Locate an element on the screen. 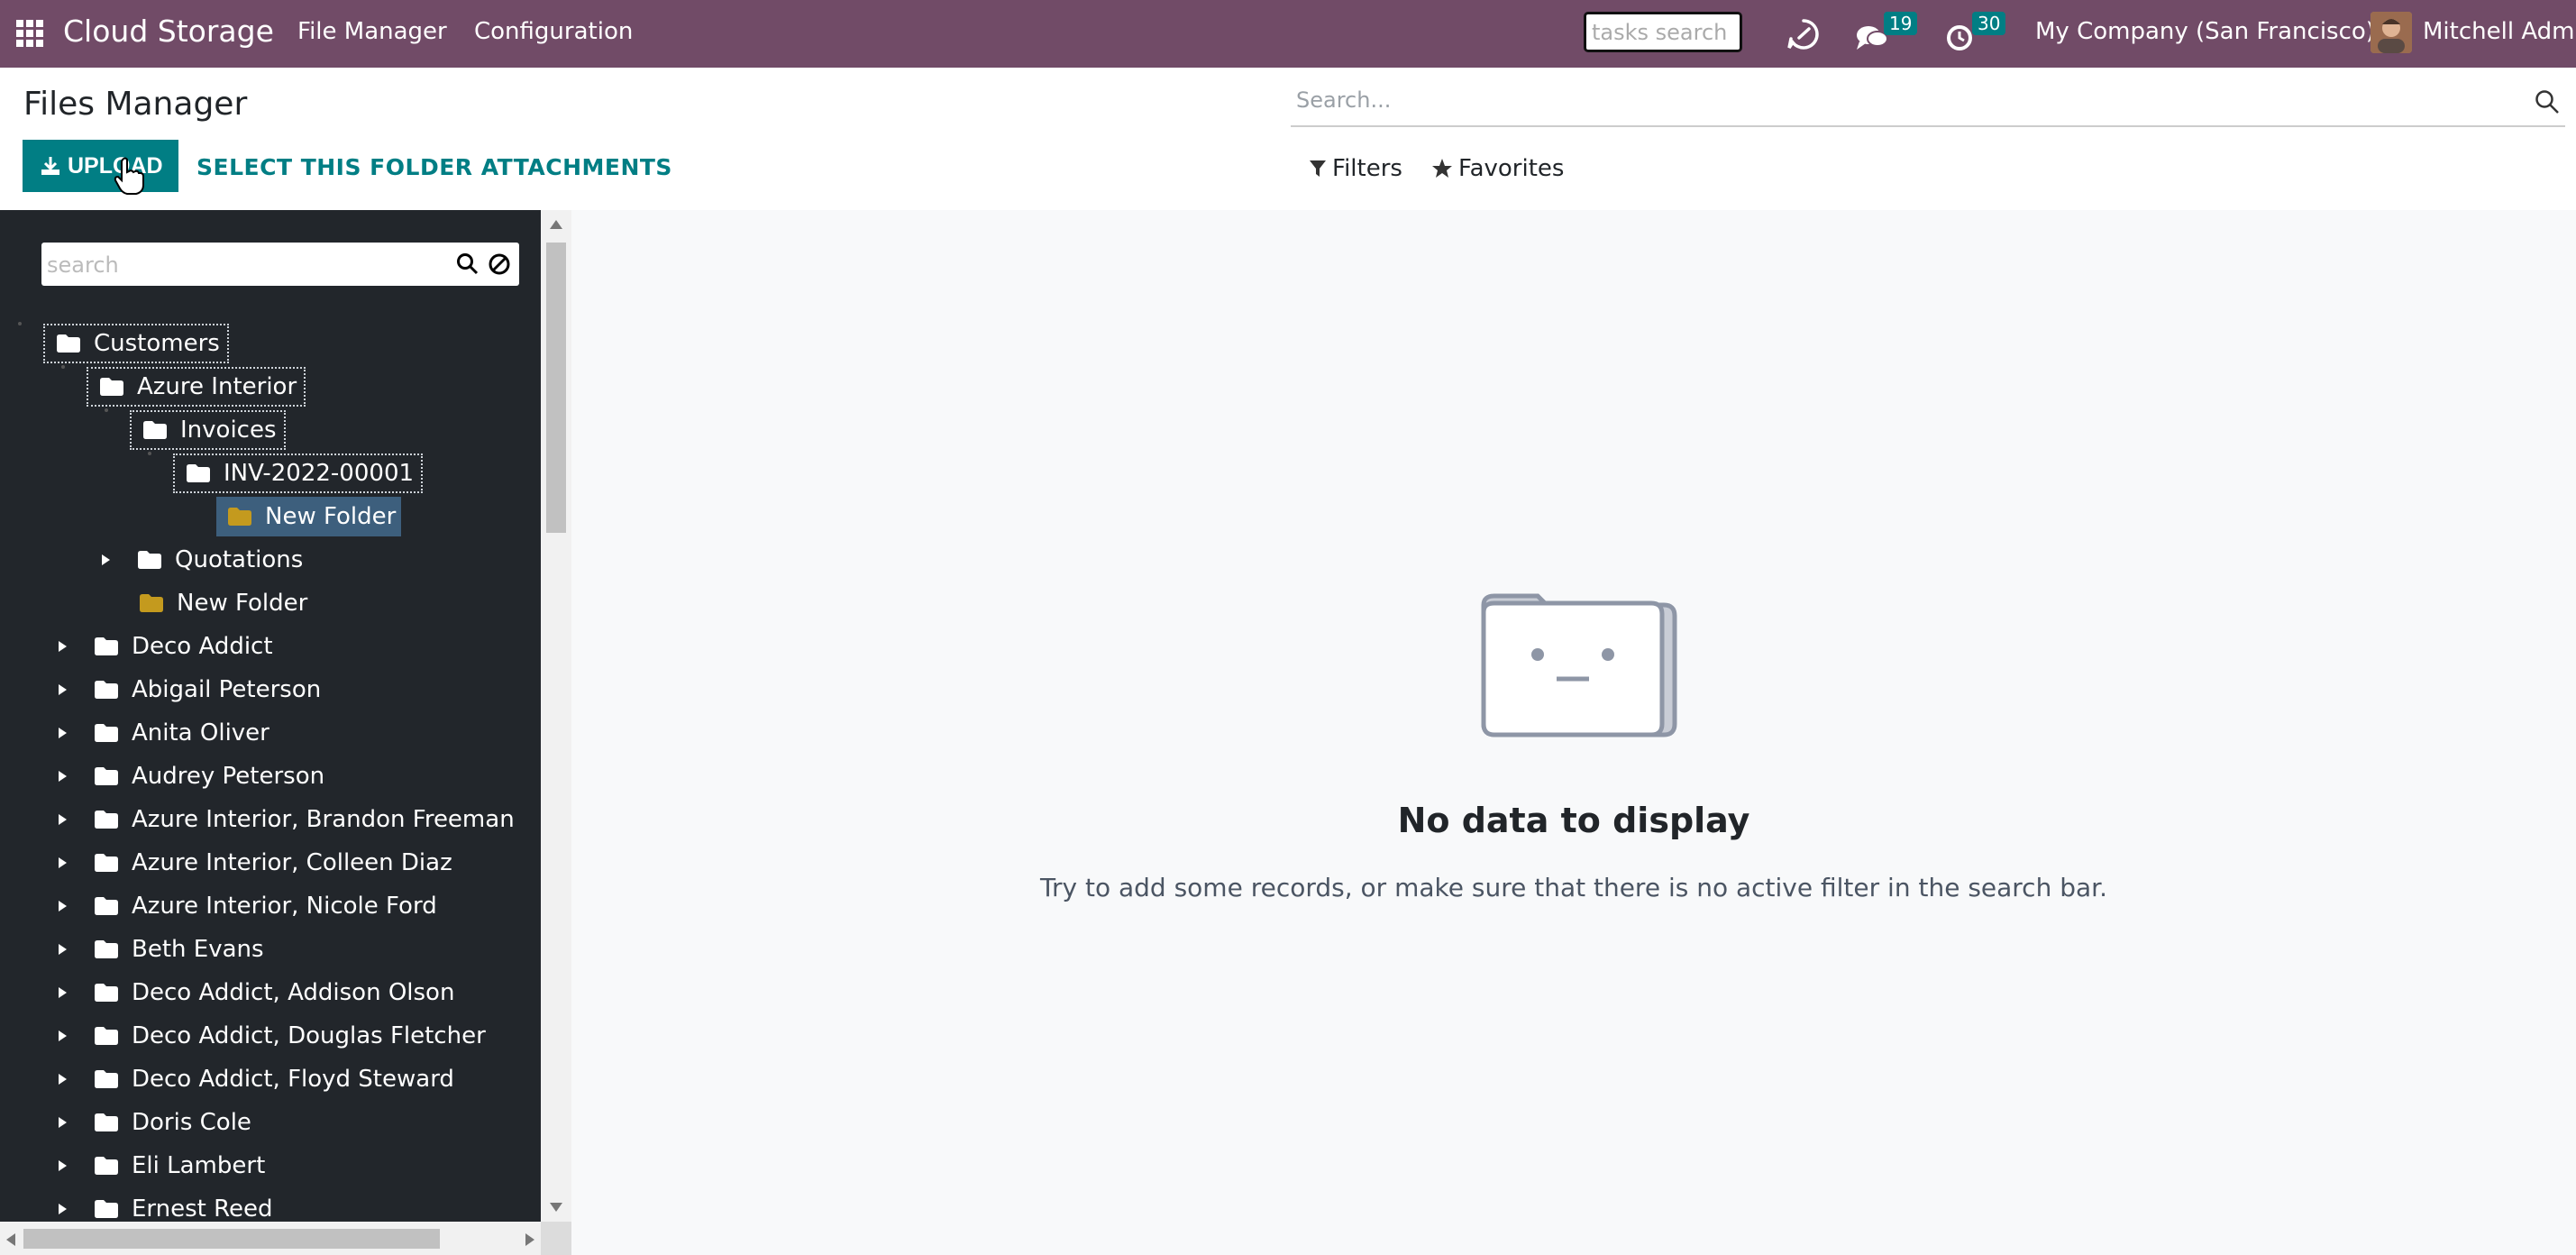  empty-state-title: No data to display is located at coordinates (1573, 820).